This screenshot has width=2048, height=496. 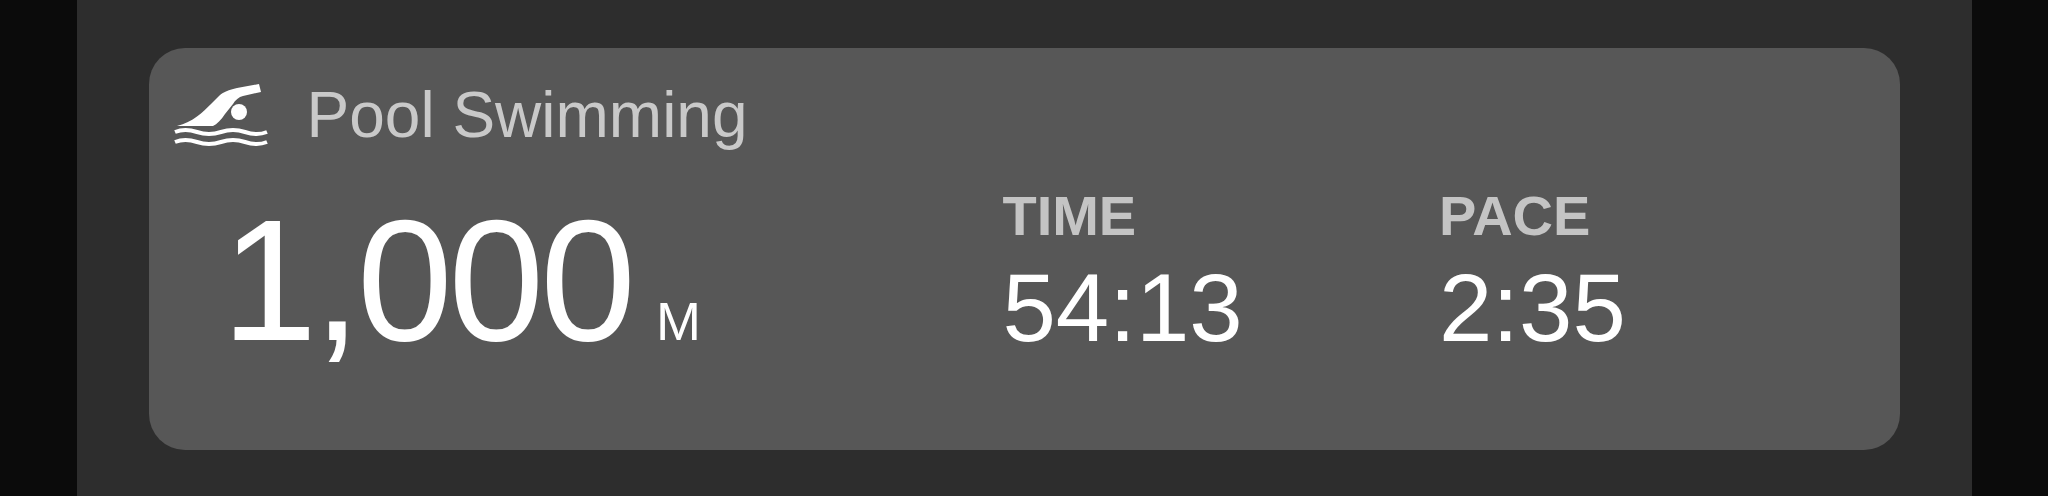 What do you see at coordinates (220, 115) in the screenshot?
I see `swimmer-icon` at bounding box center [220, 115].